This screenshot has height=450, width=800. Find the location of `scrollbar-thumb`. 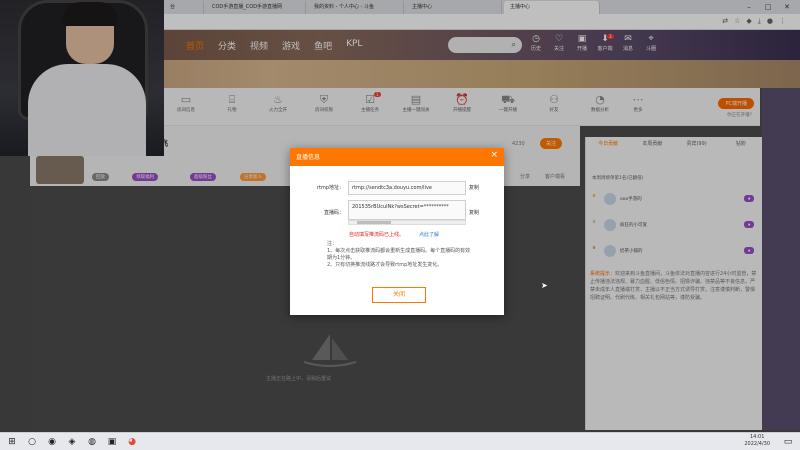

scrollbar-thumb is located at coordinates (374, 222).